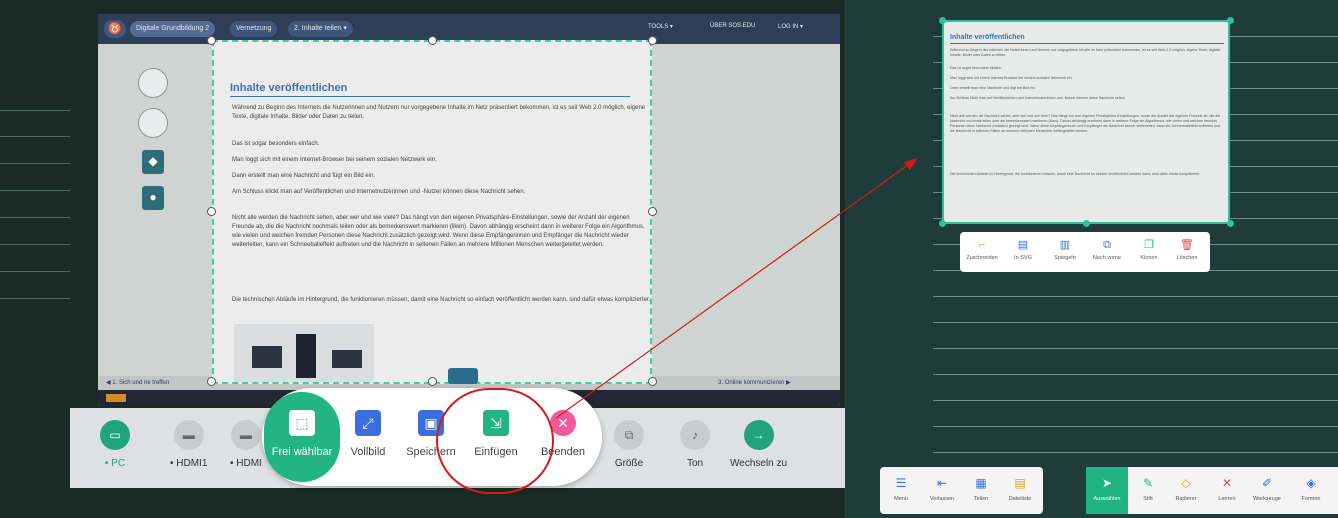 Image resolution: width=1338 pixels, height=518 pixels. Describe the element at coordinates (790, 26) in the screenshot. I see `login-menu: LOG IN ▾` at that location.